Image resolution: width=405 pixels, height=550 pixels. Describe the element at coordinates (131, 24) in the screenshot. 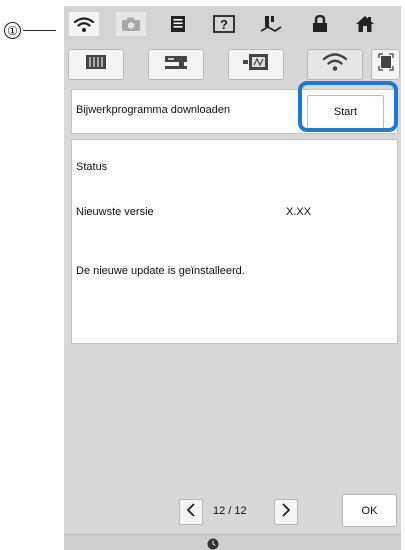

I see `camera-icon` at that location.